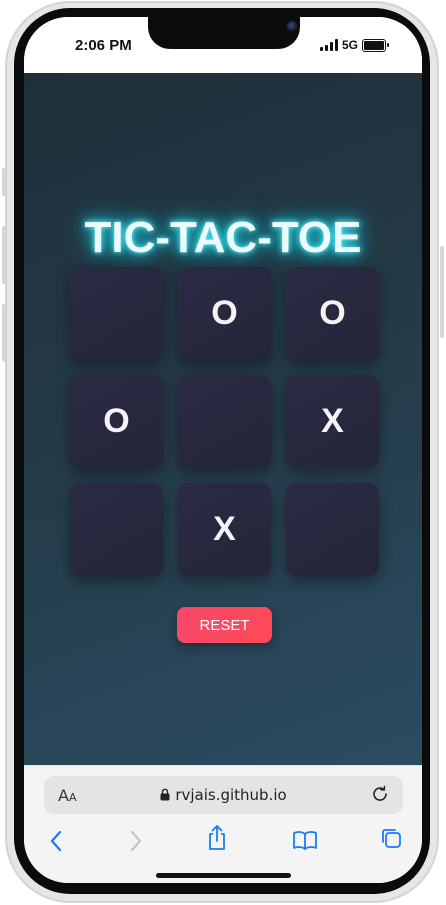  Describe the element at coordinates (349, 45) in the screenshot. I see `network-type: 5G` at that location.